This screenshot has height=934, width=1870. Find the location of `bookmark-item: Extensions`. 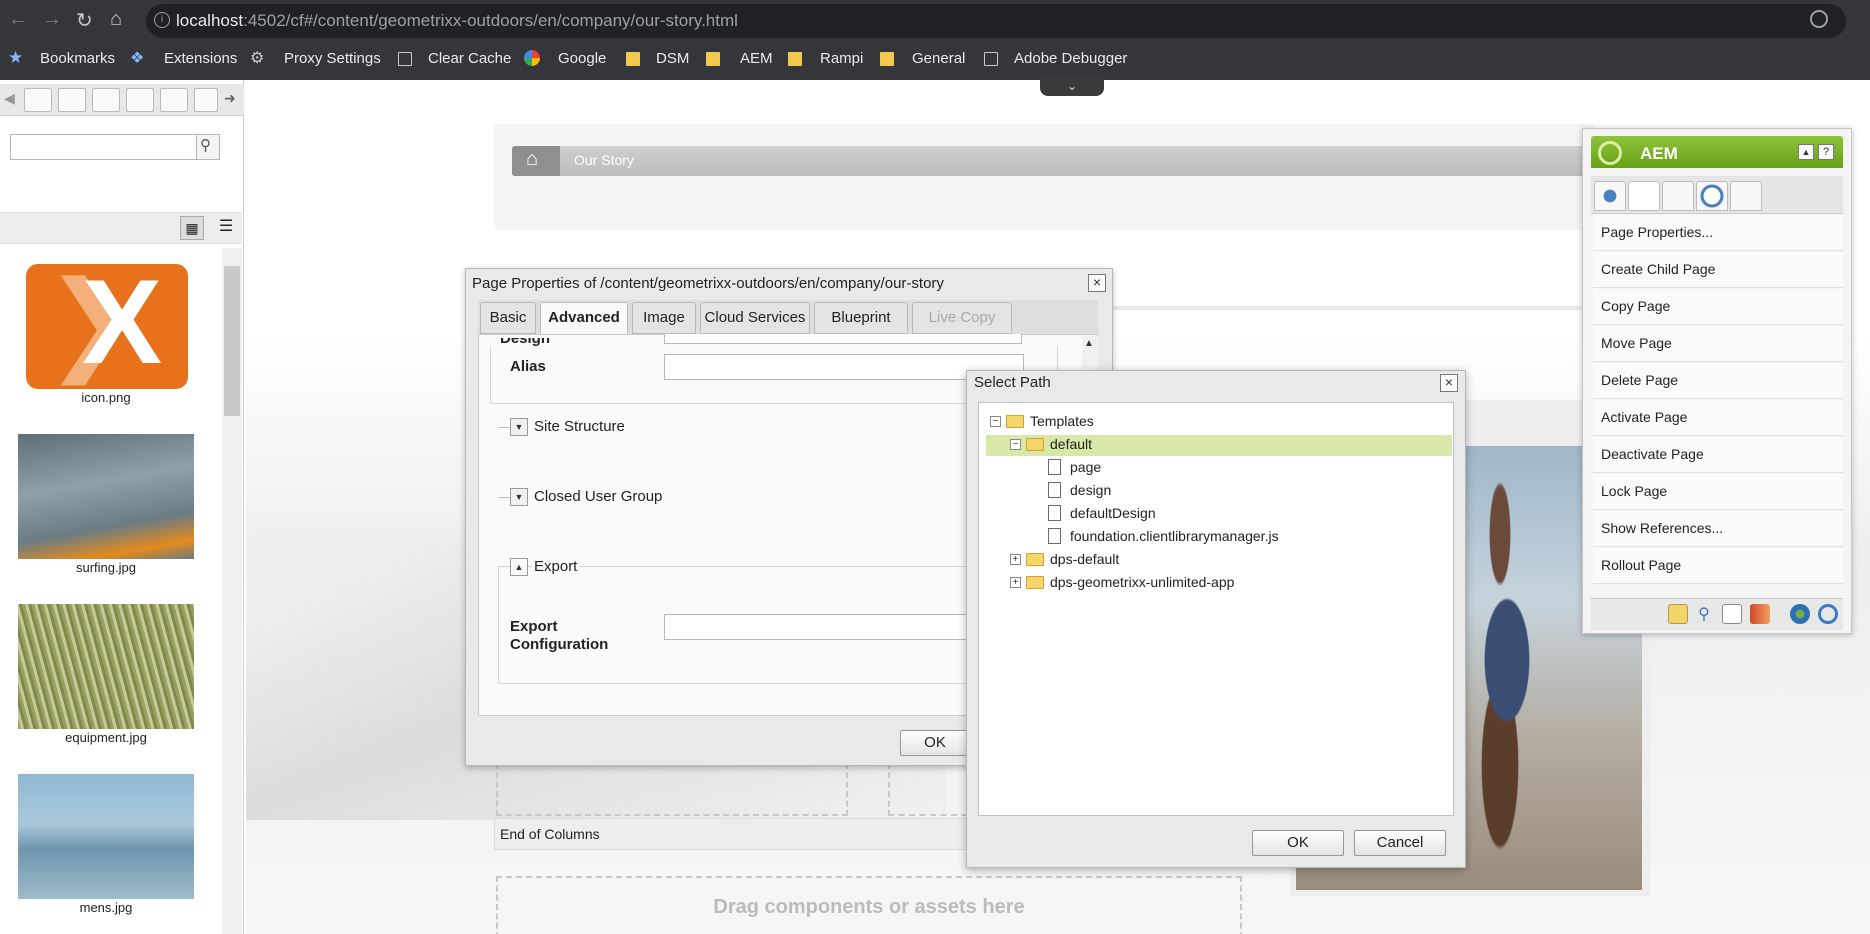

bookmark-item: Extensions is located at coordinates (200, 58).